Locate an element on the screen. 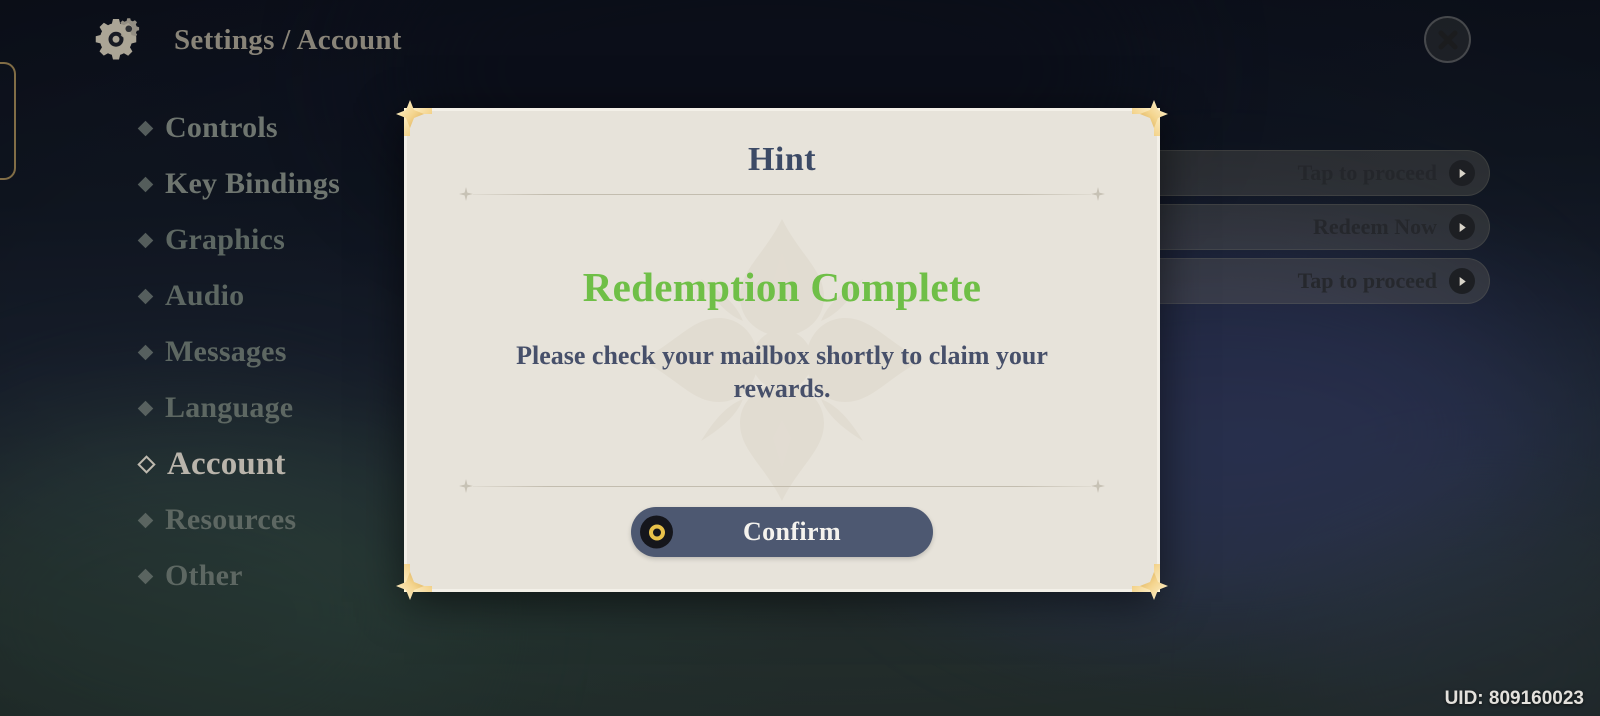 The image size is (1600, 716). close-icon is located at coordinates (1448, 40).